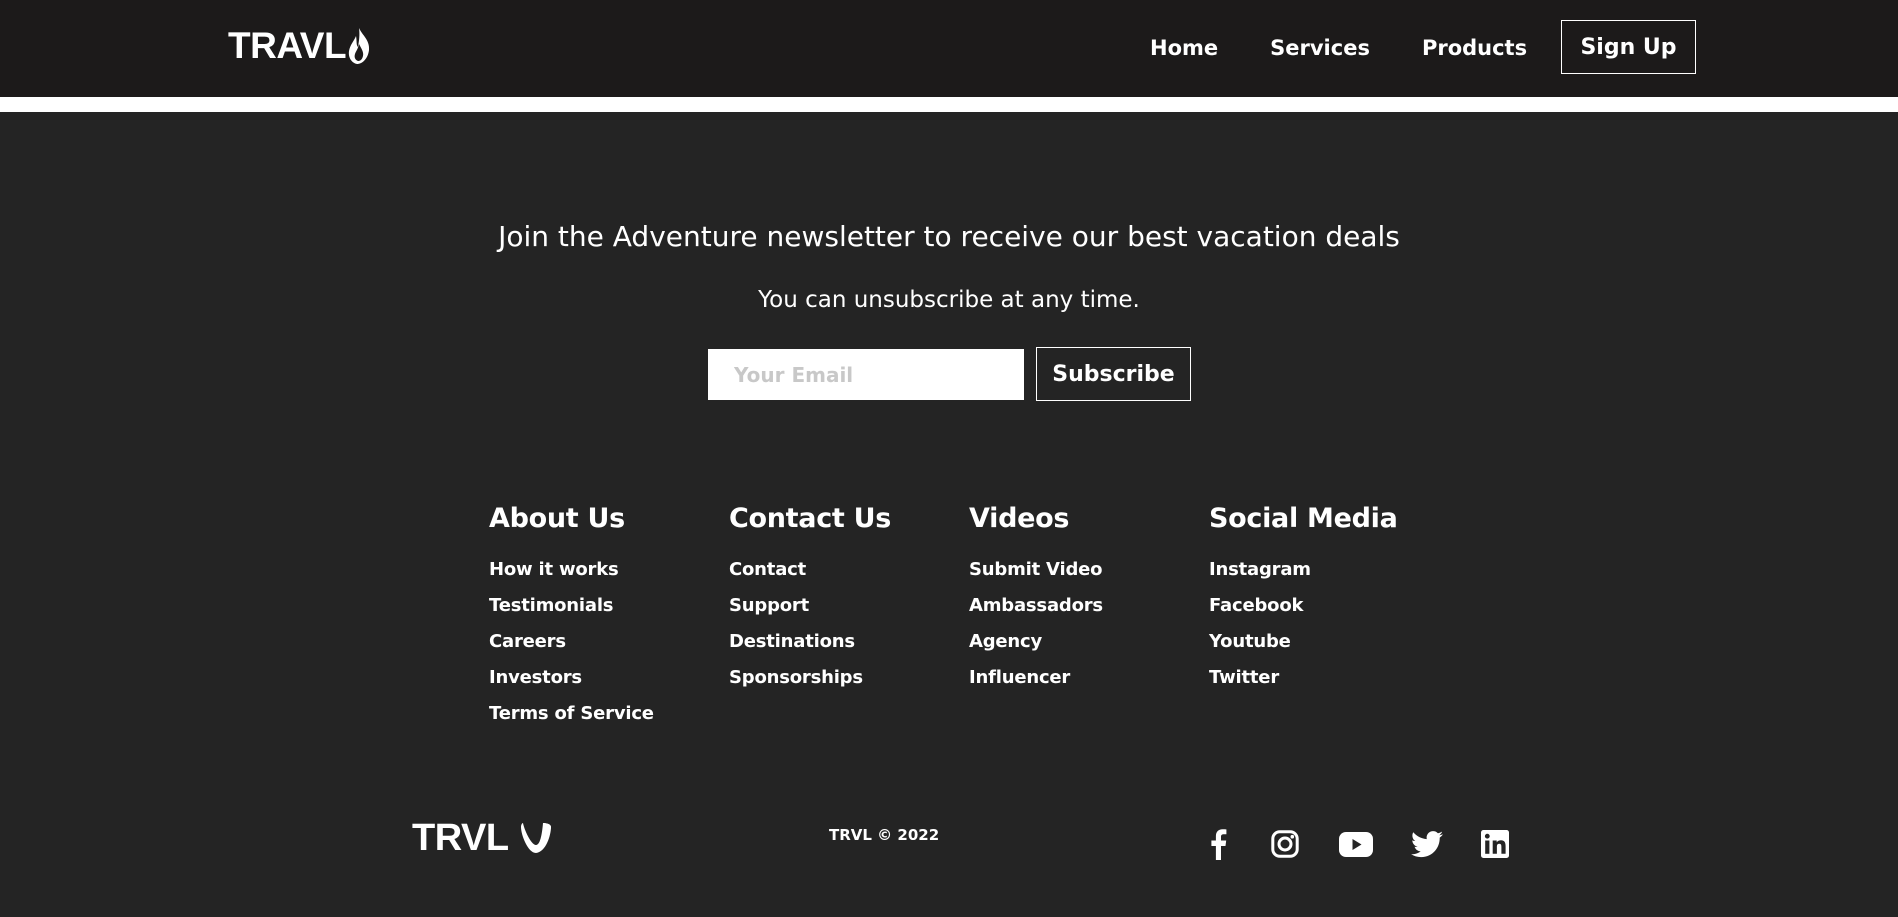 The image size is (1898, 917). What do you see at coordinates (810, 518) in the screenshot?
I see `footer-heading-contact: Contact Us` at bounding box center [810, 518].